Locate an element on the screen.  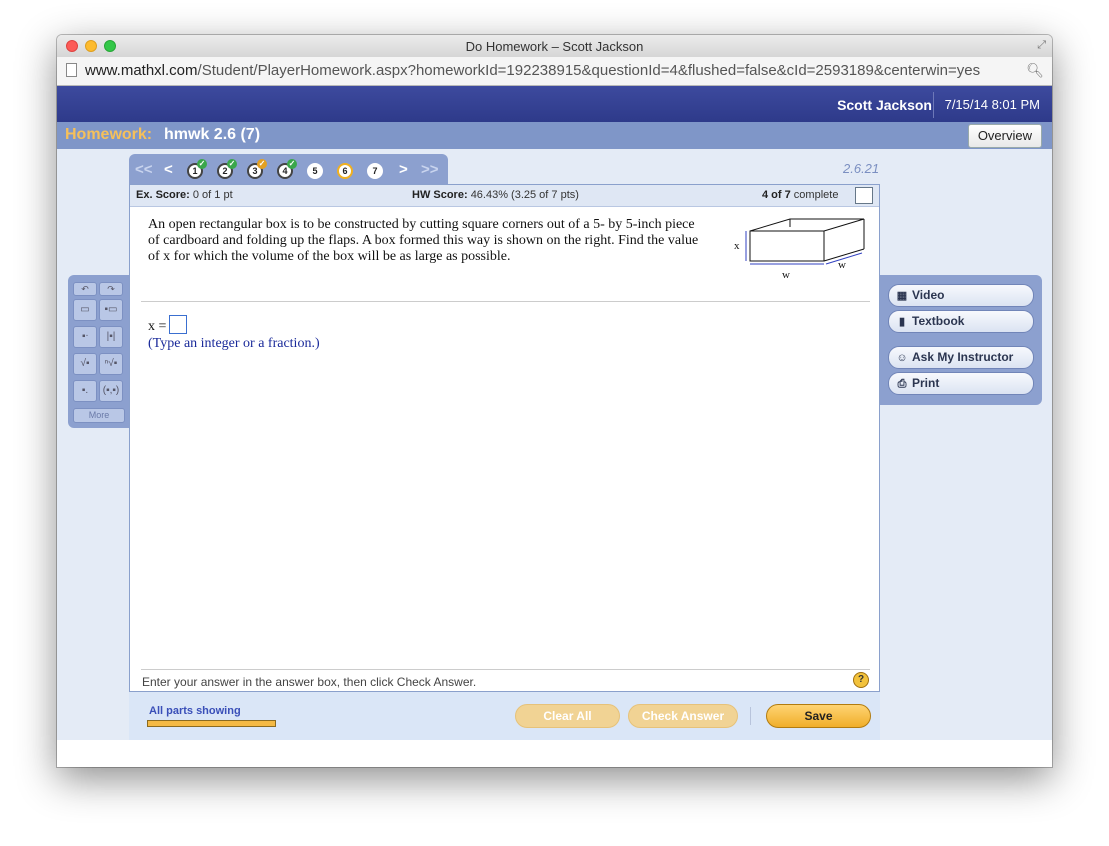
completion-status: 4 of 7 complete is located at coordinates (800, 195).